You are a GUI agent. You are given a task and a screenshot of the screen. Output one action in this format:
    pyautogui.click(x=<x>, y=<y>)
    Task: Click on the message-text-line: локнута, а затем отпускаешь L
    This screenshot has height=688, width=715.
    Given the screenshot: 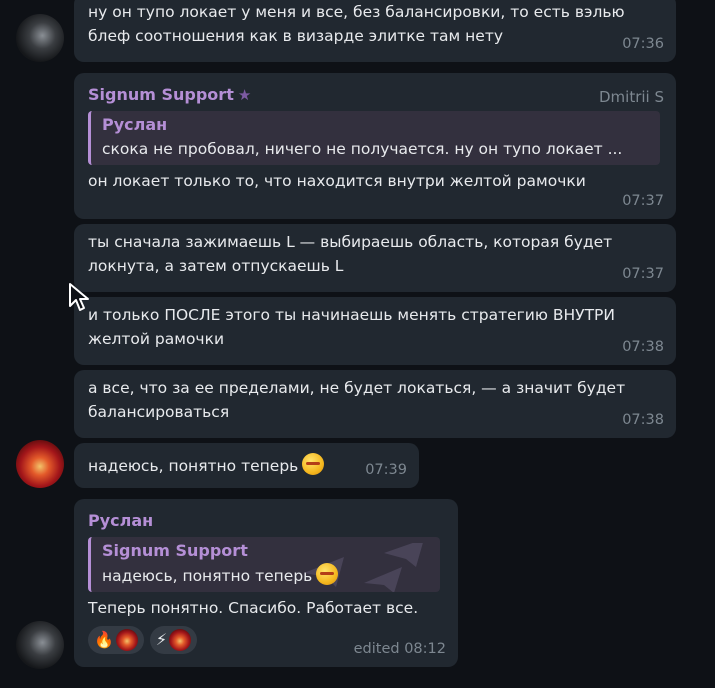 What is the action you would take?
    pyautogui.click(x=216, y=266)
    